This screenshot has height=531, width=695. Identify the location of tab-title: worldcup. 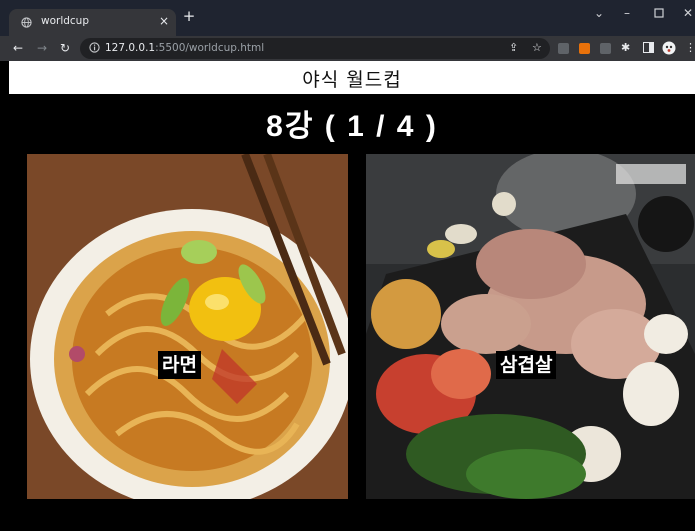
(65, 21).